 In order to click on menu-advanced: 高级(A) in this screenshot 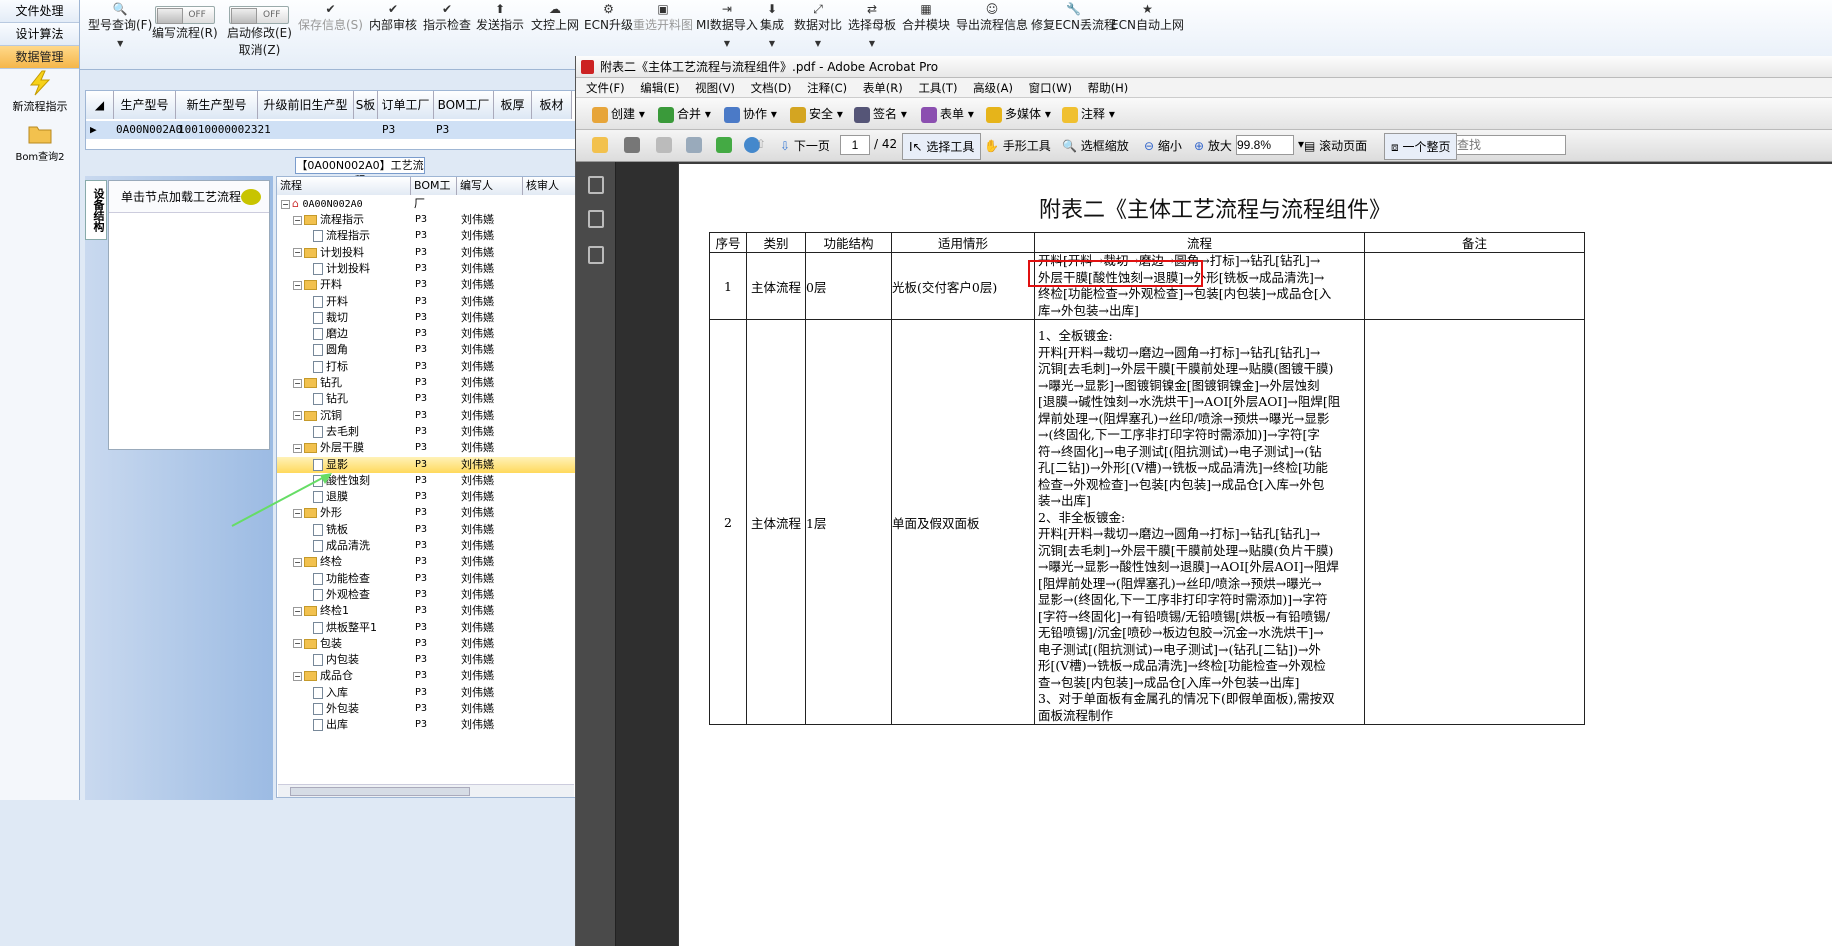, I will do `click(993, 88)`.